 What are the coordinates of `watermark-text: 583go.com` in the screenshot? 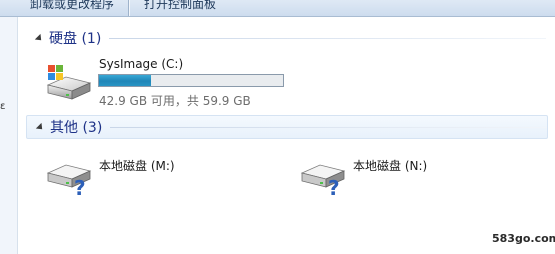 It's located at (523, 238).